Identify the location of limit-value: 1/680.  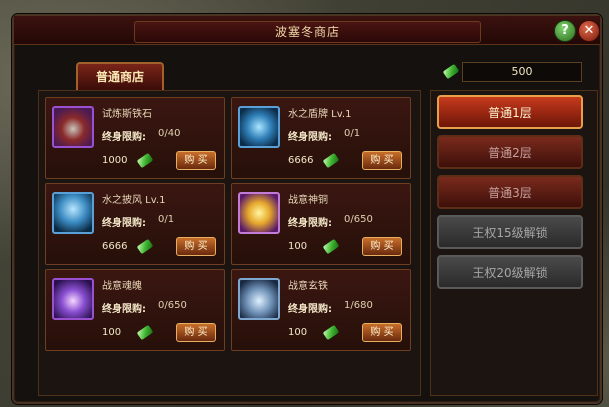
(358, 305).